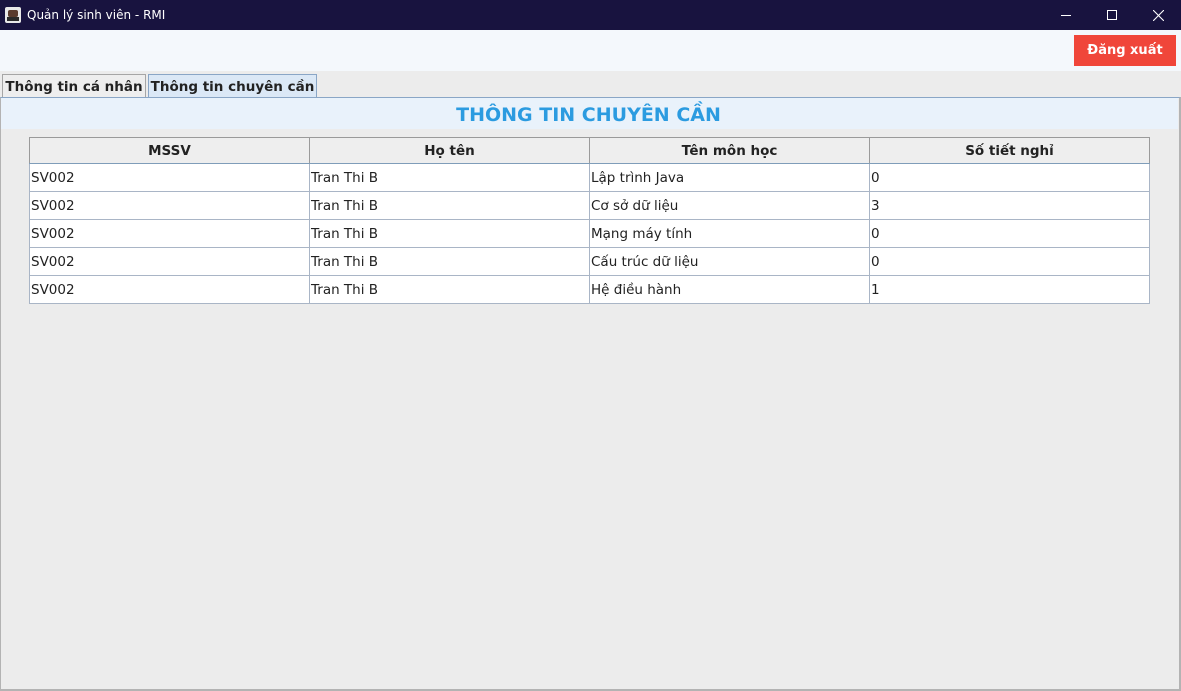 This screenshot has height=691, width=1181. I want to click on tab-personal-info: Thông tin cá nhân, so click(74, 86).